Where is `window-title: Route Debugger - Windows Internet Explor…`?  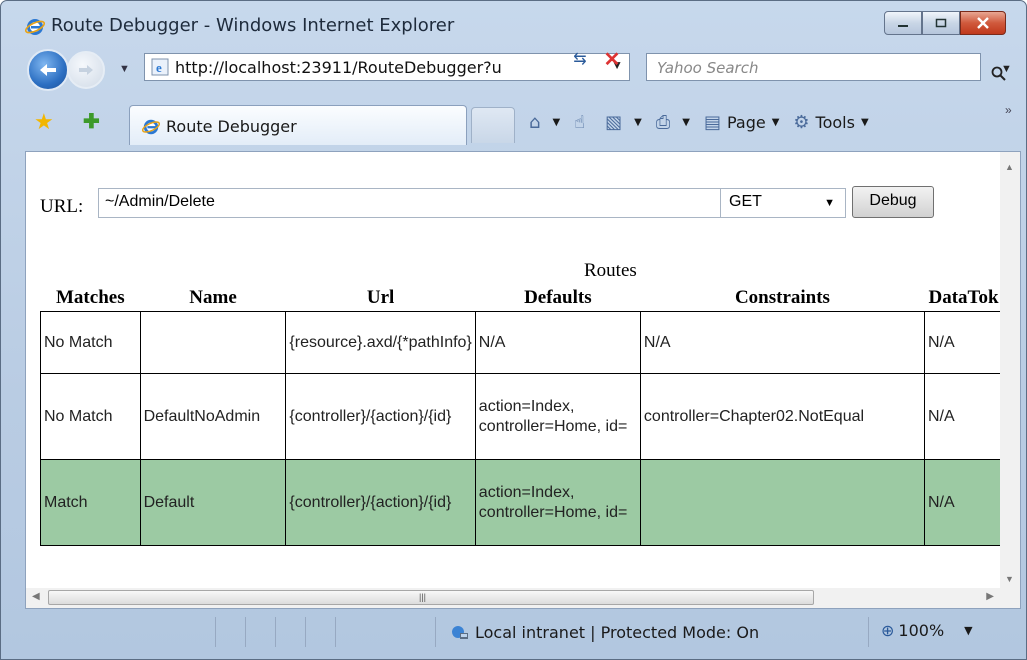 window-title: Route Debugger - Windows Internet Explor… is located at coordinates (253, 25).